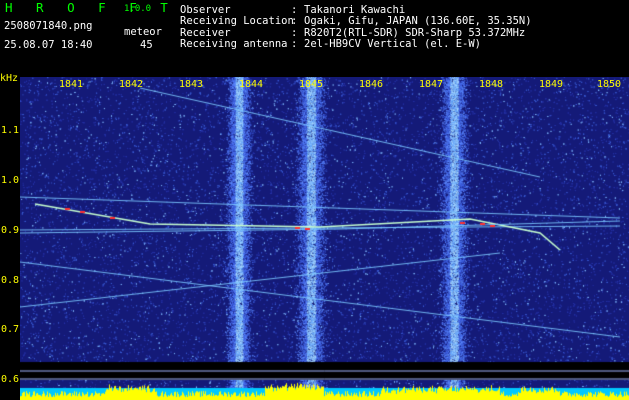 Image resolution: width=629 pixels, height=400 pixels. I want to click on time-tick-label: 1847, so click(431, 84).